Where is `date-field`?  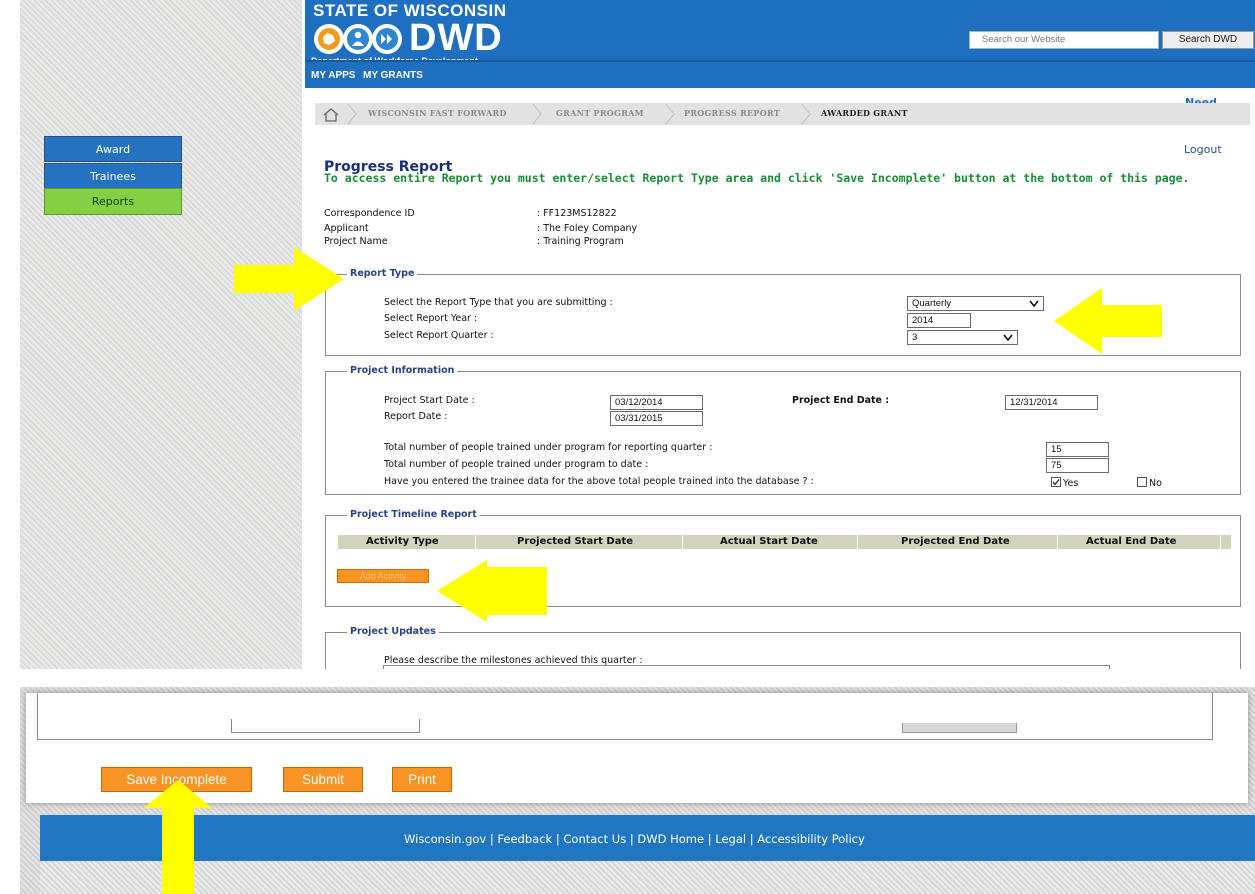
date-field is located at coordinates (959, 728).